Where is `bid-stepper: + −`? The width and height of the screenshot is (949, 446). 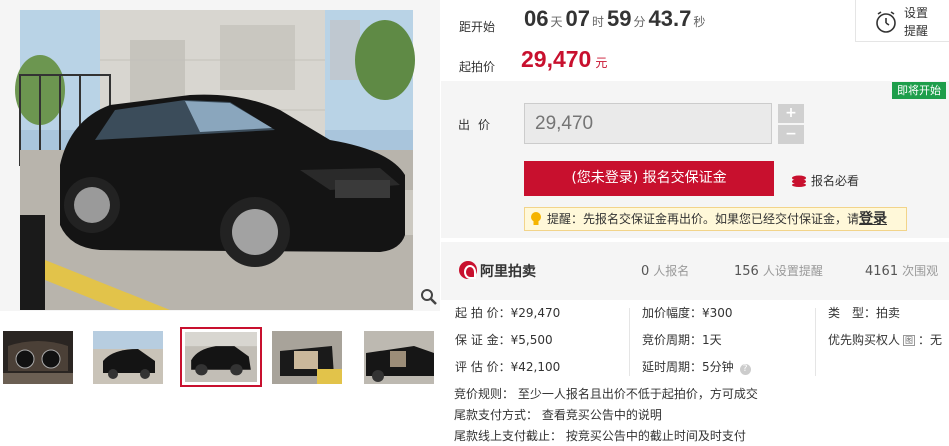 bid-stepper: + − is located at coordinates (791, 124).